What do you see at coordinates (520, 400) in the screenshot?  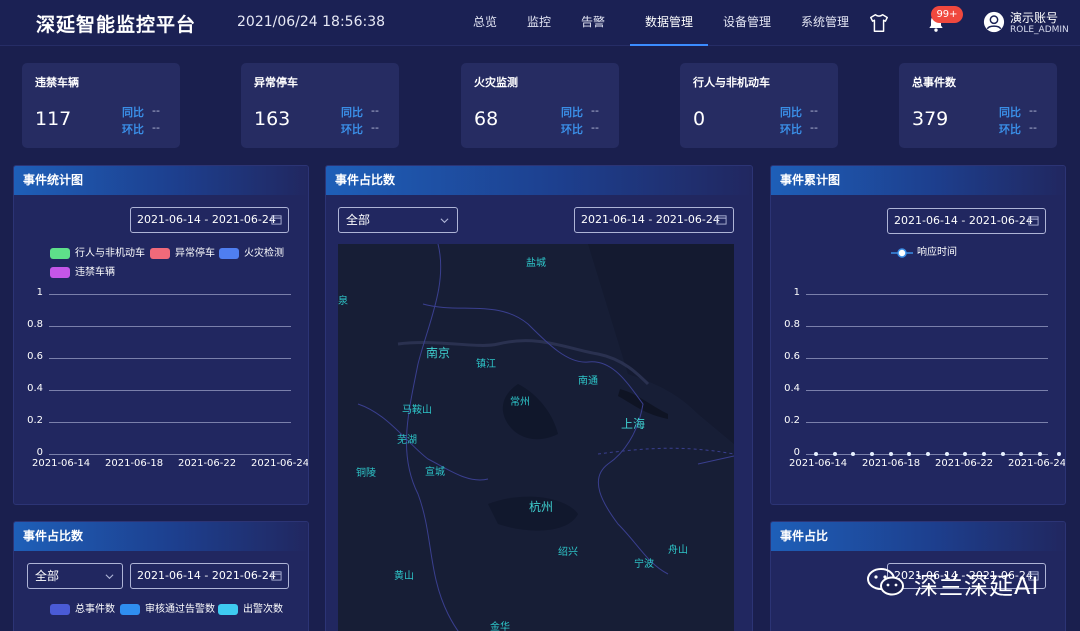 I see `map-city-label: 常州` at bounding box center [520, 400].